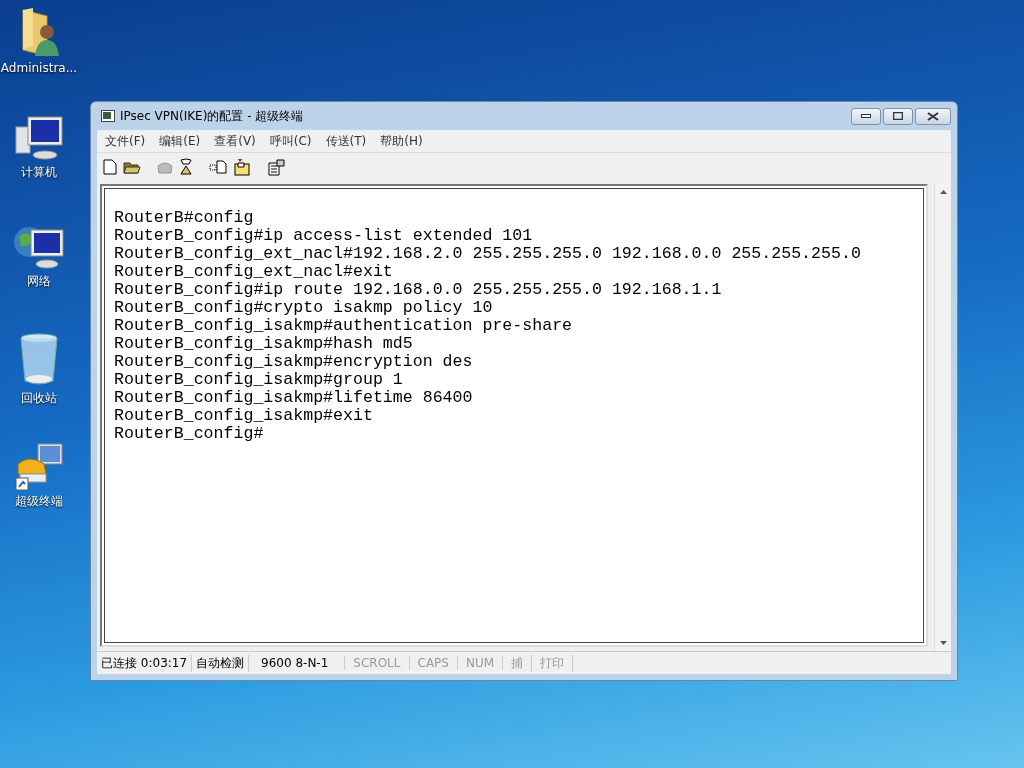 The image size is (1024, 768). What do you see at coordinates (218, 167) in the screenshot?
I see `send-file-icon` at bounding box center [218, 167].